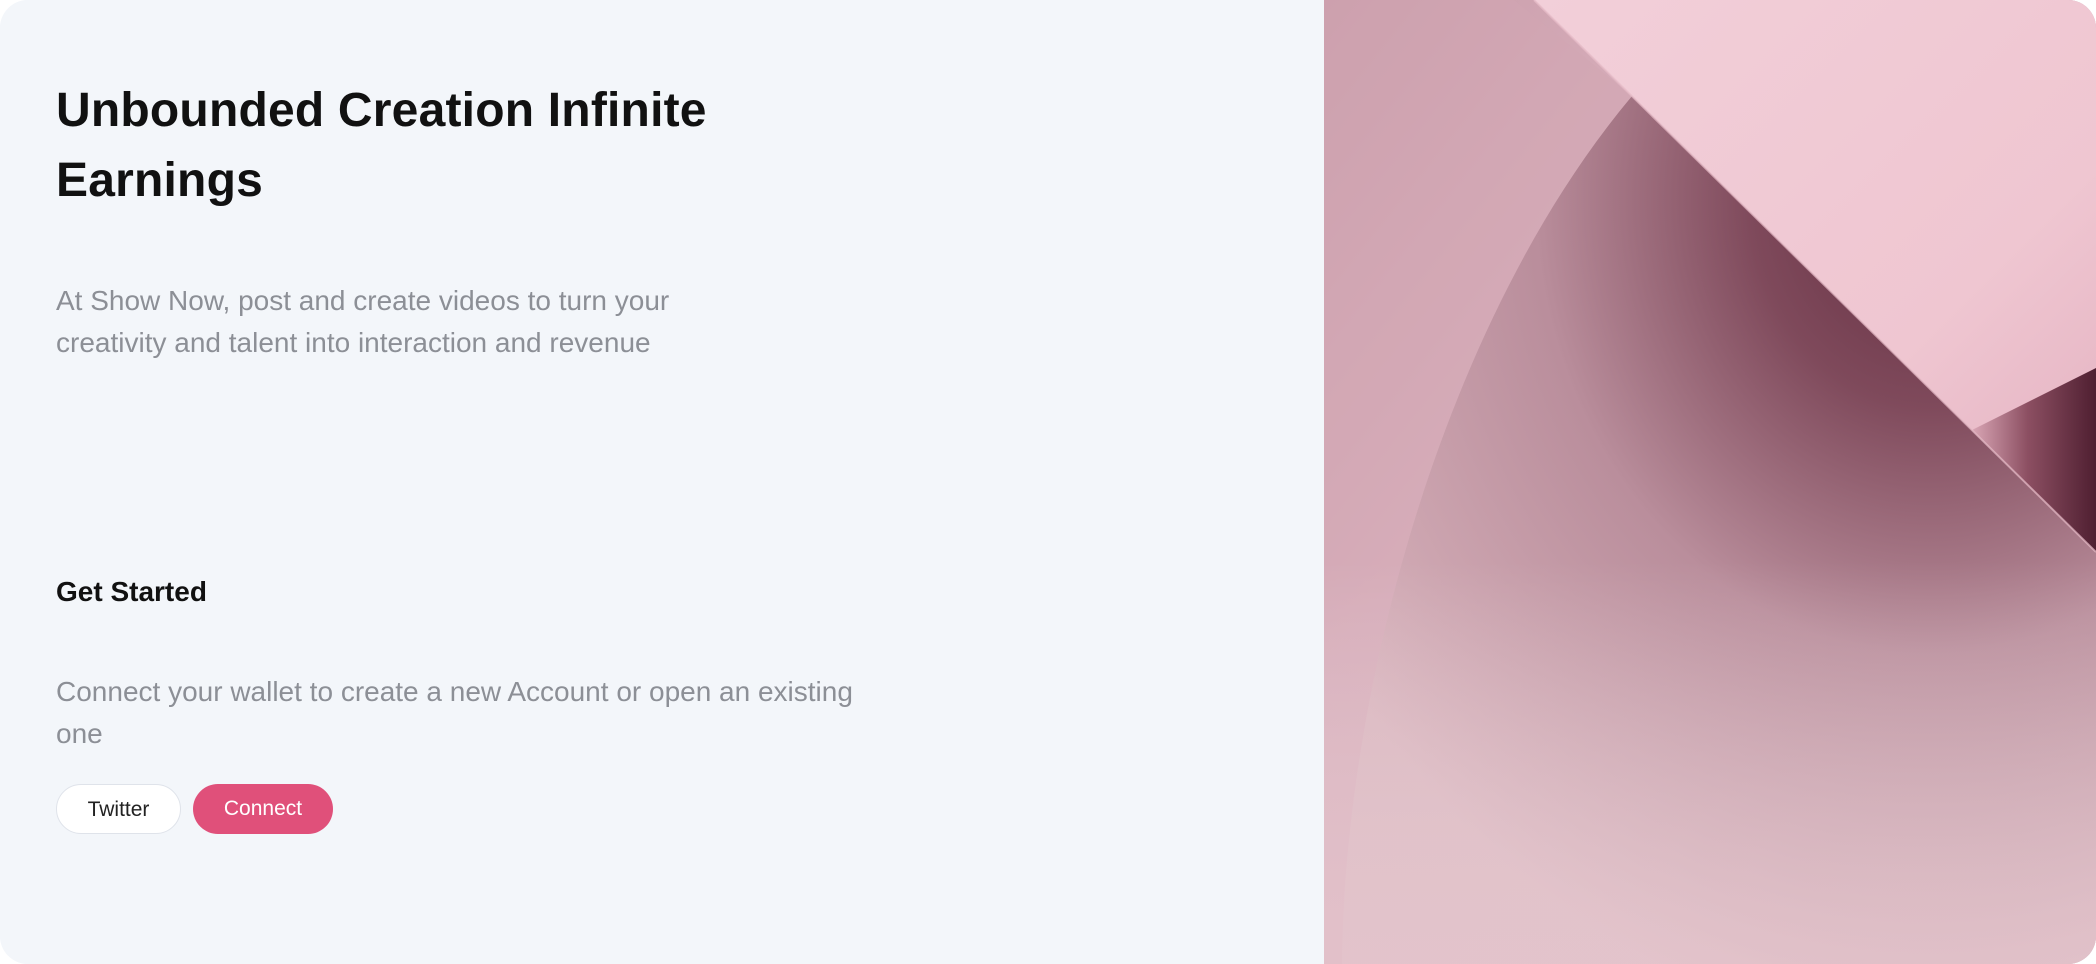 This screenshot has width=2096, height=964. What do you see at coordinates (118, 809) in the screenshot?
I see `twitter-button: Twitter` at bounding box center [118, 809].